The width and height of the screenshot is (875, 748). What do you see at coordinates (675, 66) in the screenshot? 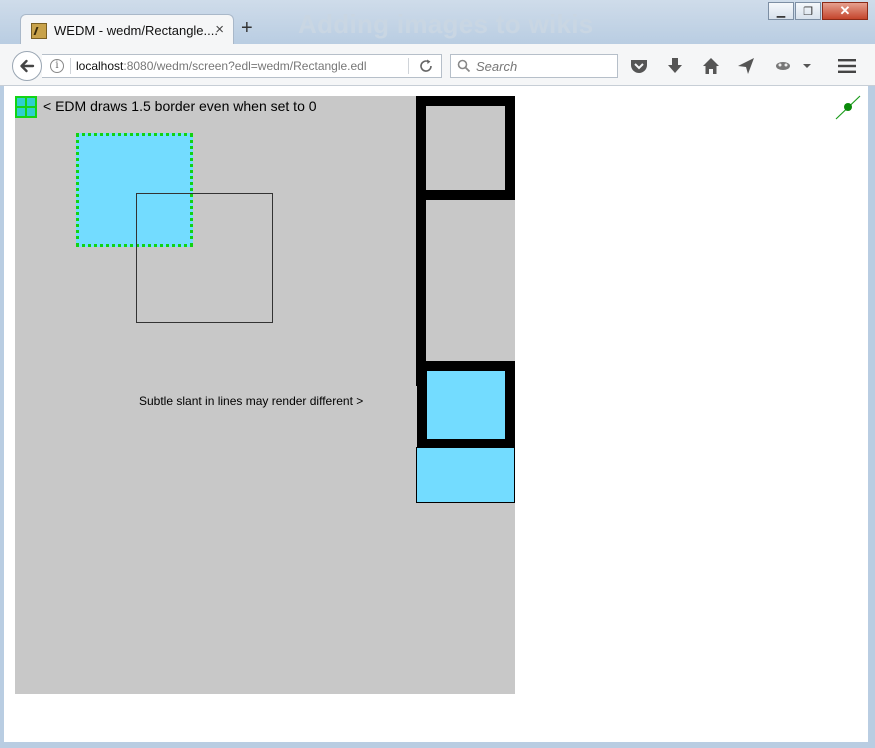
I see `download-icon` at bounding box center [675, 66].